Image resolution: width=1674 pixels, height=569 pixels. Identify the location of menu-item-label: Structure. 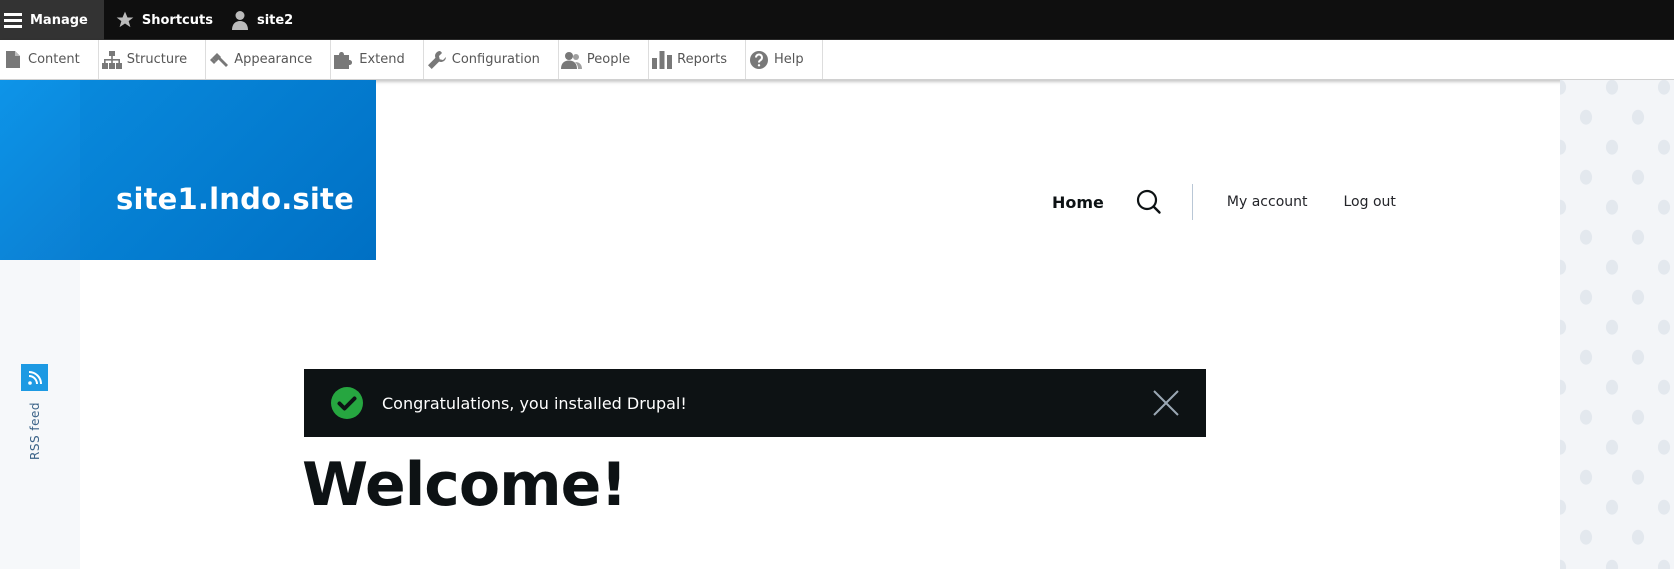
(157, 59).